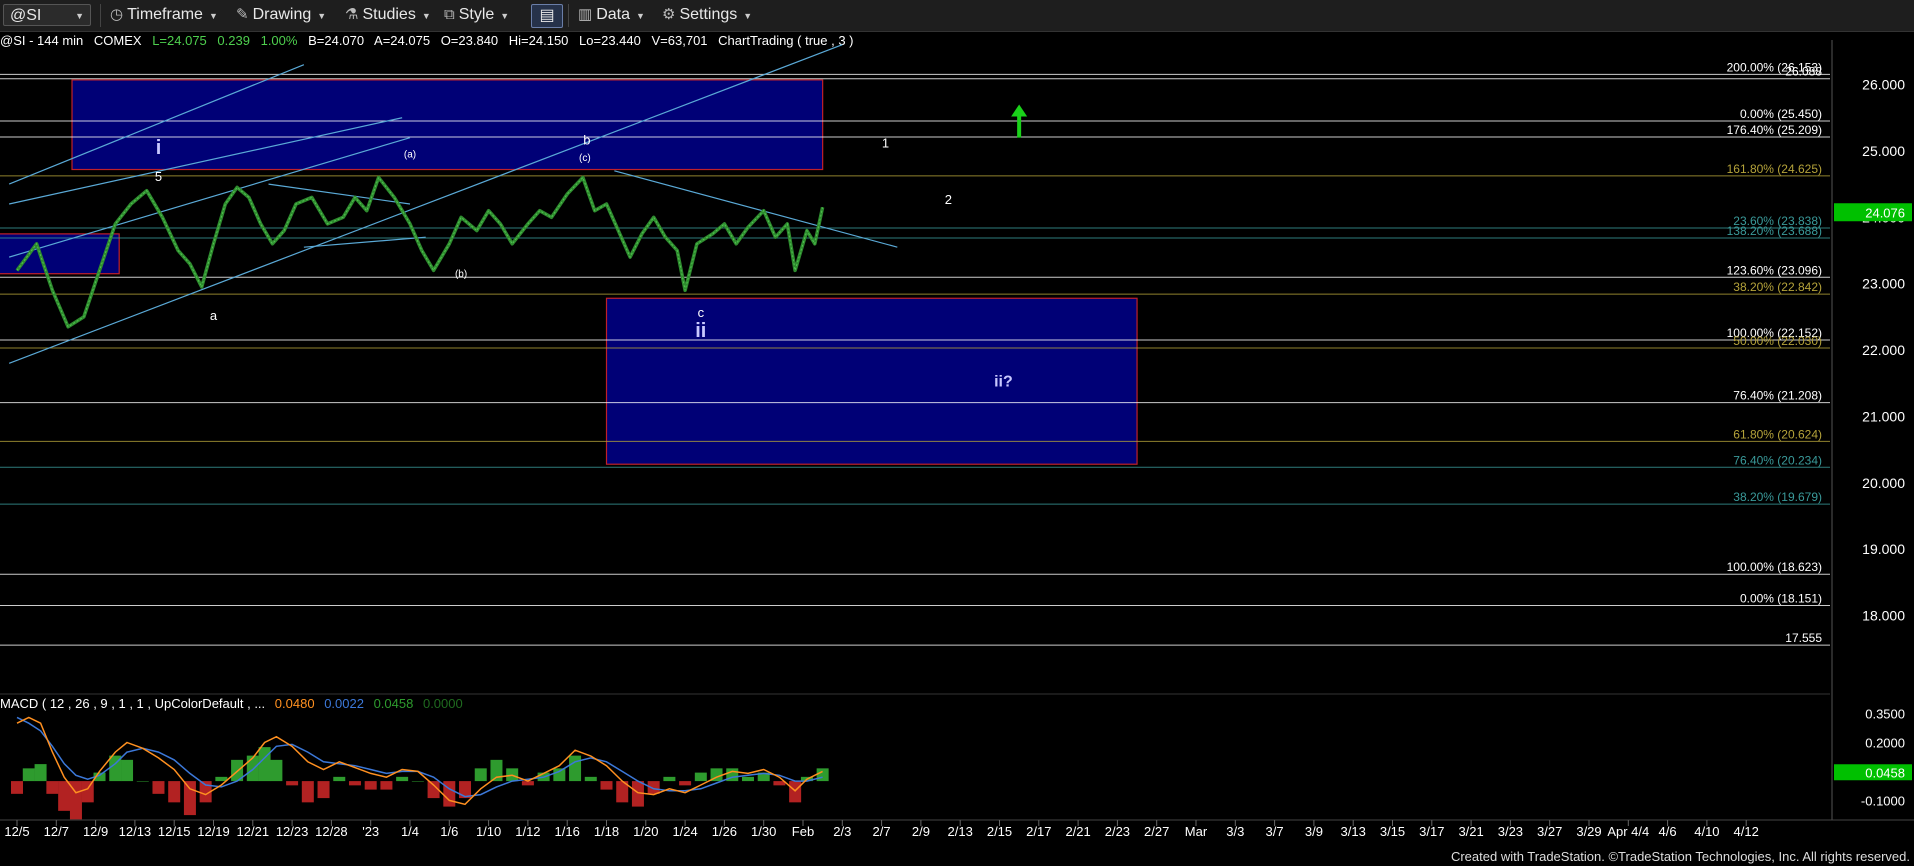 Image resolution: width=1914 pixels, height=866 pixels. Describe the element at coordinates (763, 831) in the screenshot. I see `time-tick-label: 1/30` at that location.